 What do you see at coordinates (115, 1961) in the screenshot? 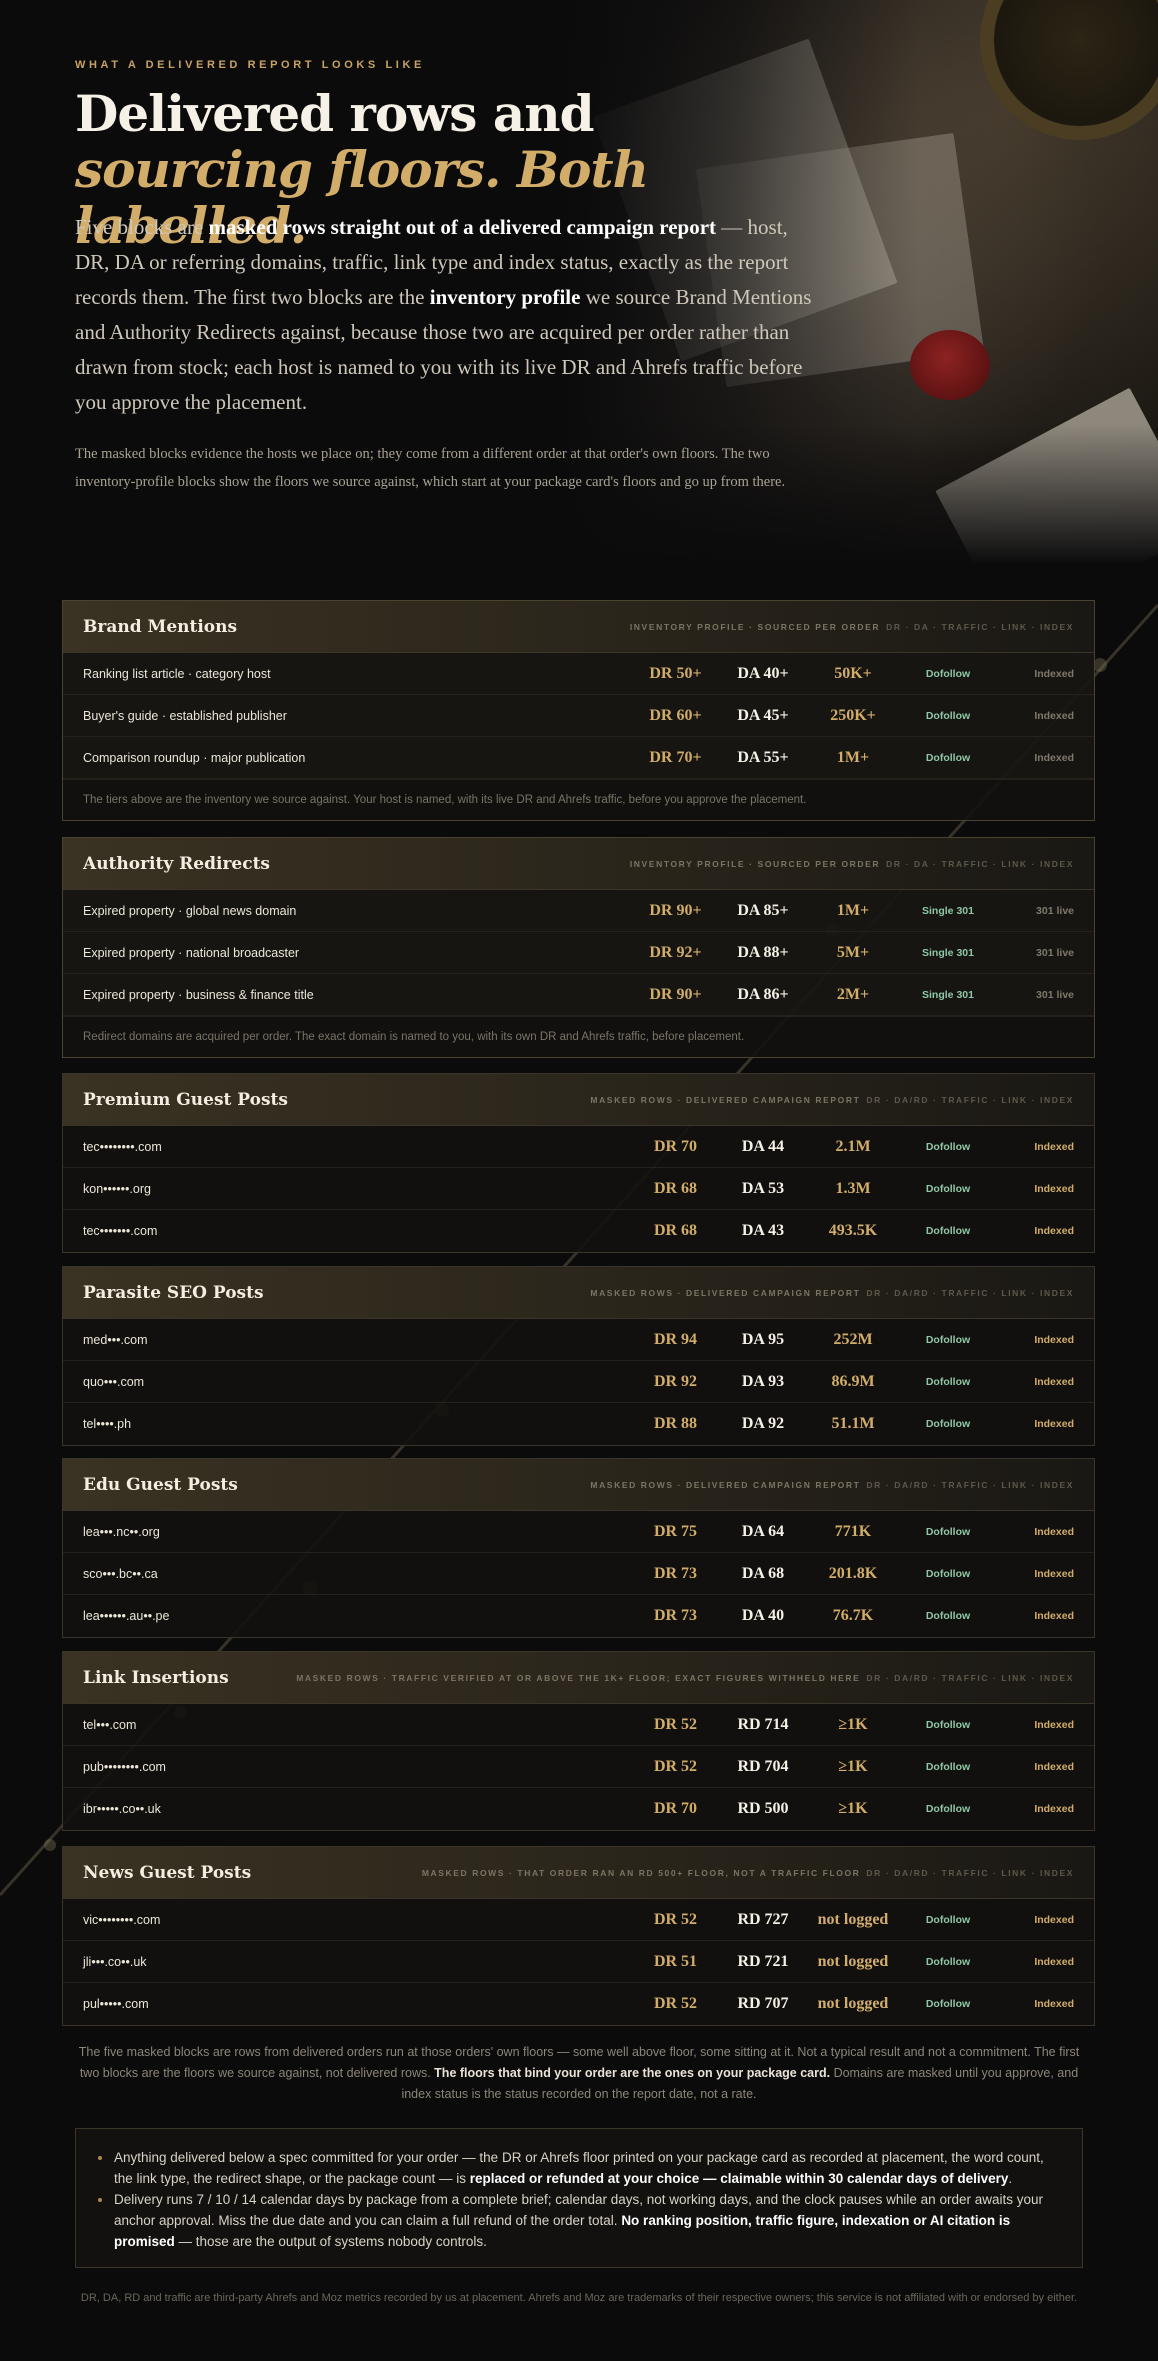
I see `row-host: jli•••.co••.uk` at bounding box center [115, 1961].